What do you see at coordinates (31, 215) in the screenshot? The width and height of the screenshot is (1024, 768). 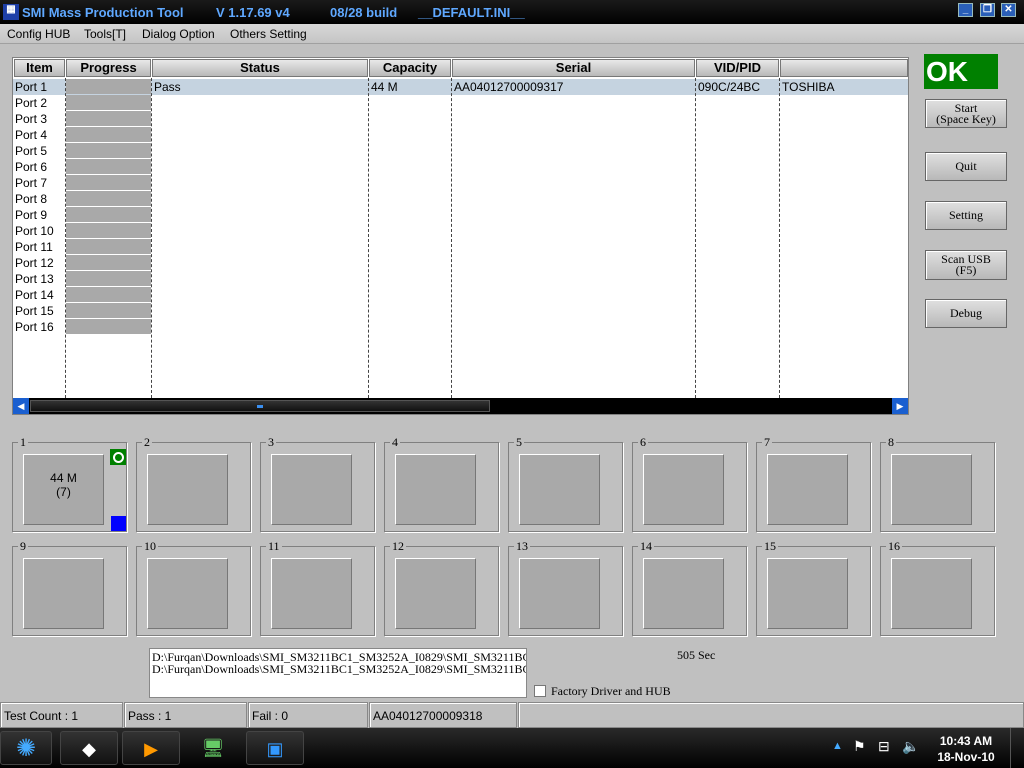 I see `row-item: Port 9` at bounding box center [31, 215].